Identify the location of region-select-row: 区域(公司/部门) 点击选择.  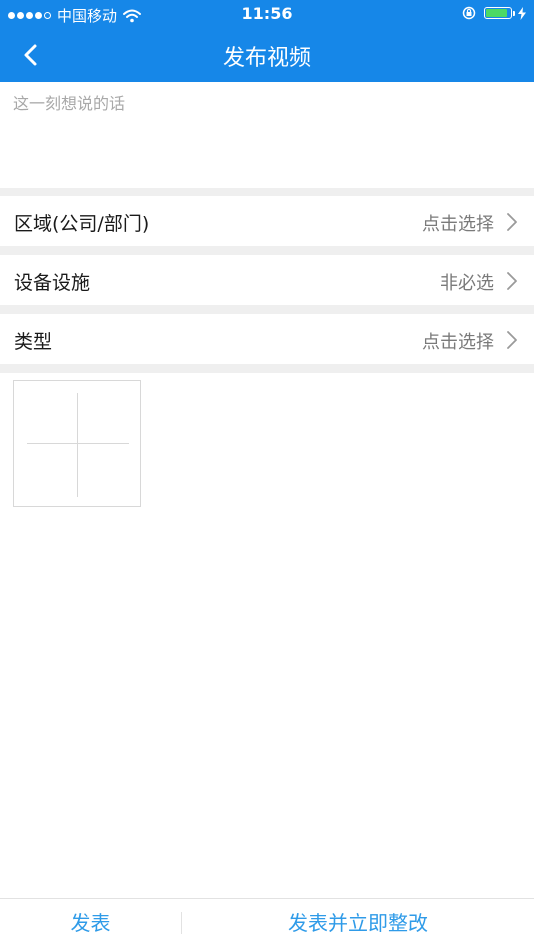
(267, 221).